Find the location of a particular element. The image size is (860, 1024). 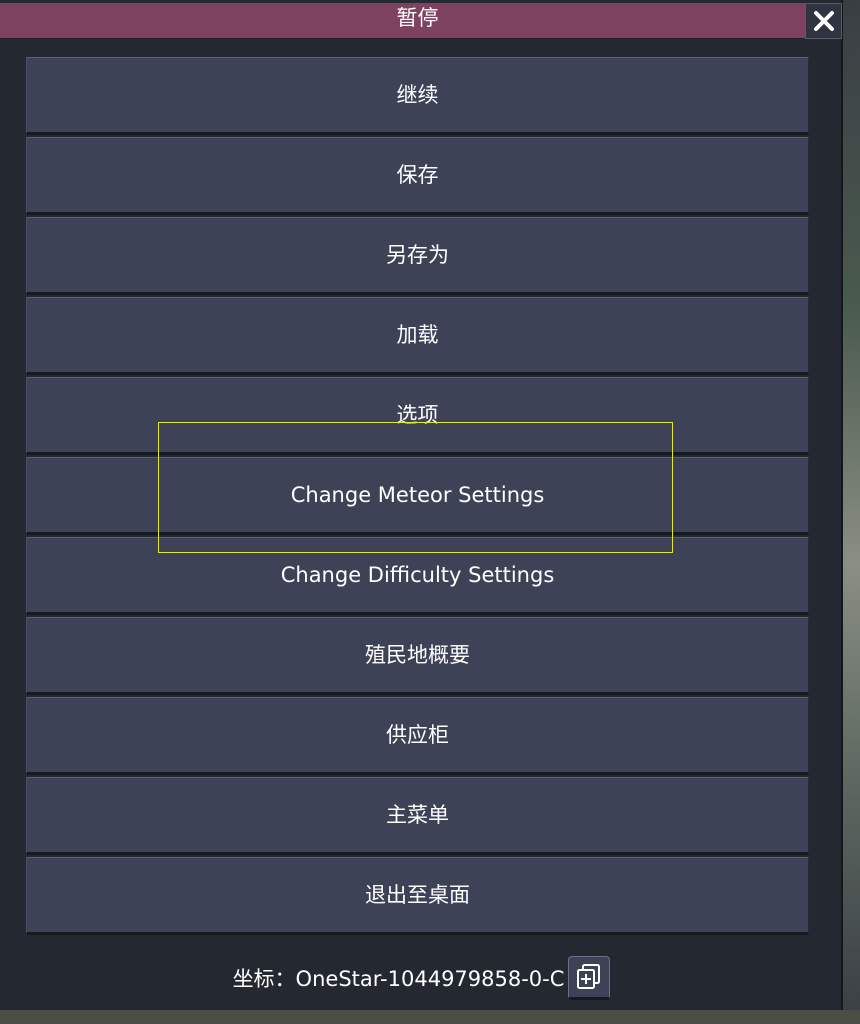

copy-icon is located at coordinates (589, 976).